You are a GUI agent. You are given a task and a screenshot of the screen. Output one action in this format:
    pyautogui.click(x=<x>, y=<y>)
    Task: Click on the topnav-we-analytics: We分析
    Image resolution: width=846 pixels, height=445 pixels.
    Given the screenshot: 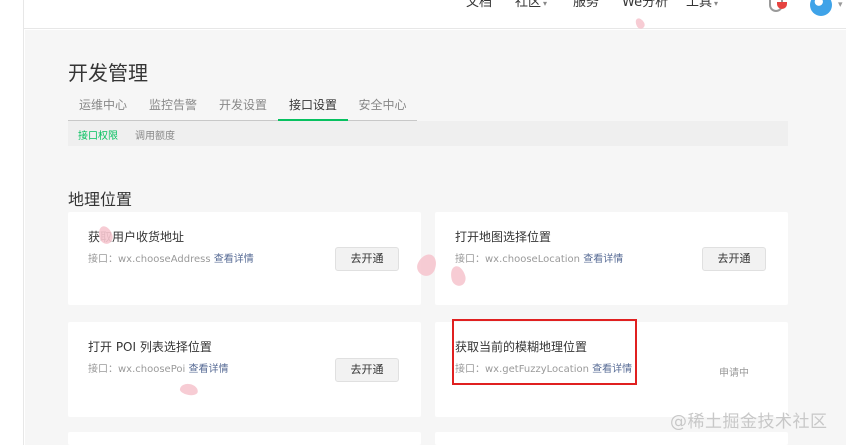 What is the action you would take?
    pyautogui.click(x=645, y=5)
    